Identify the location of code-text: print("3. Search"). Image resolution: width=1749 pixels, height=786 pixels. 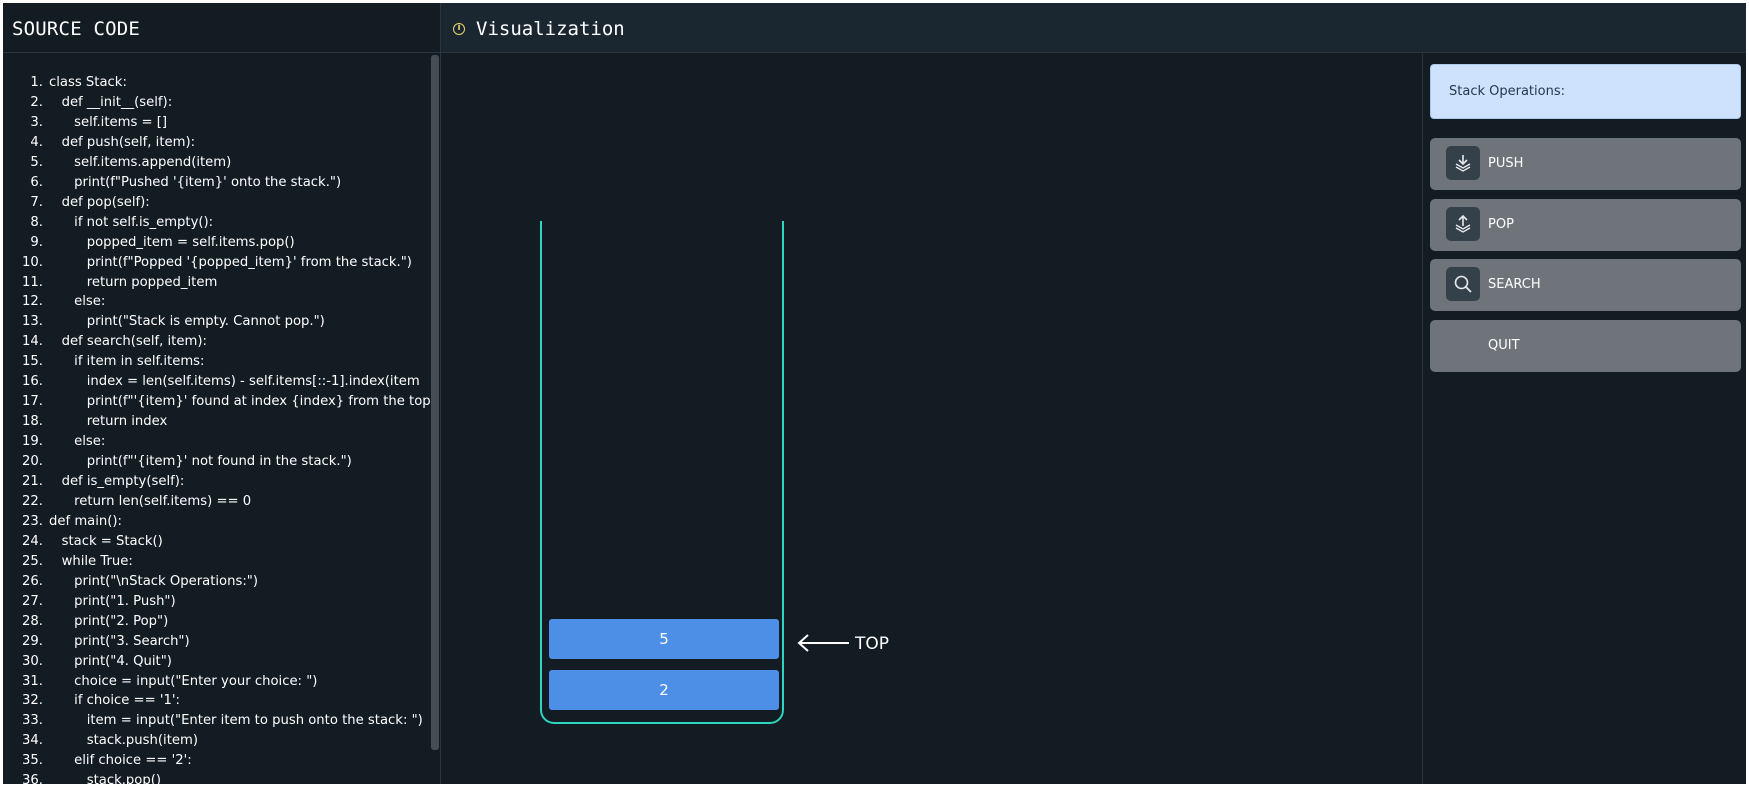
(119, 641).